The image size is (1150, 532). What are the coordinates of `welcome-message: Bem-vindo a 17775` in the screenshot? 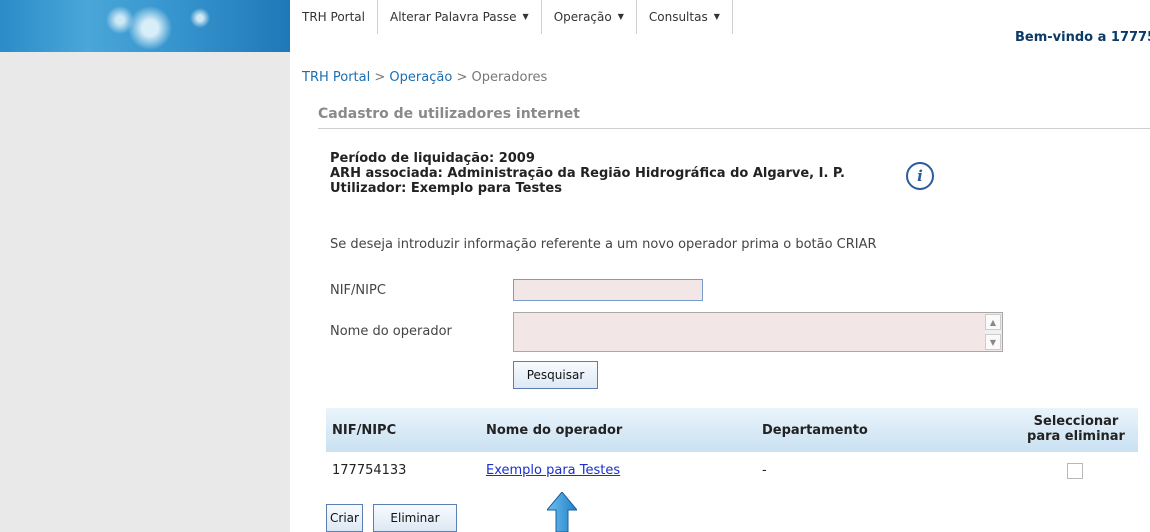 It's located at (1082, 37).